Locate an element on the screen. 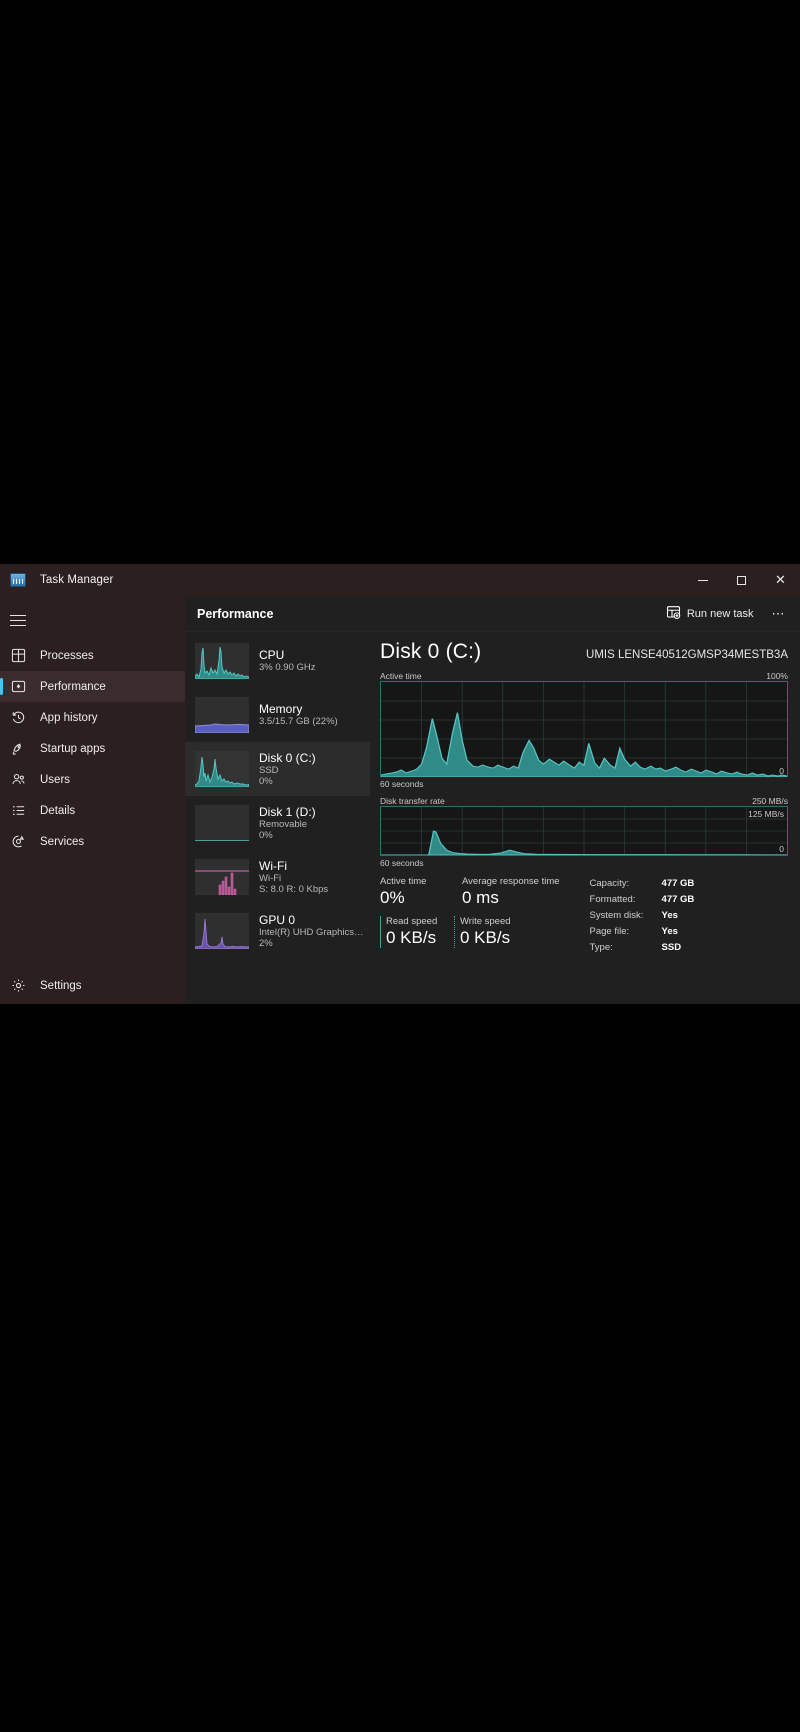 Image resolution: width=800 pixels, height=1732 pixels. perf-item-disk0: Disk 0 (C:) SSD 0% is located at coordinates (277, 769).